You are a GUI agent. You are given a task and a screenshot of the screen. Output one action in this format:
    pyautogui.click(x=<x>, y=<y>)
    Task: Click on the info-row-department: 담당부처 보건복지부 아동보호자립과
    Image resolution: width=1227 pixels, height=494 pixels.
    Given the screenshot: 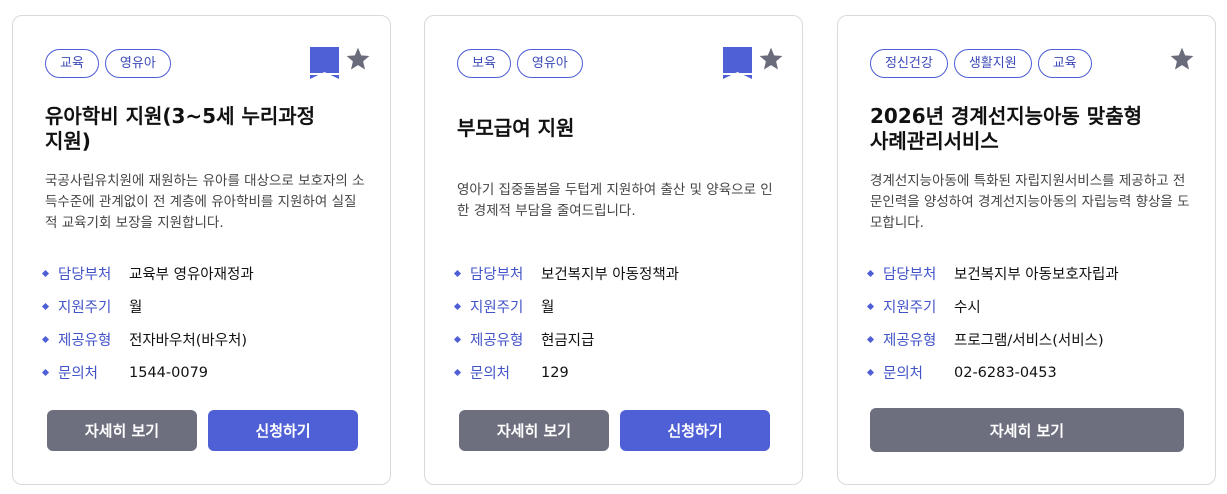 What is the action you would take?
    pyautogui.click(x=992, y=273)
    